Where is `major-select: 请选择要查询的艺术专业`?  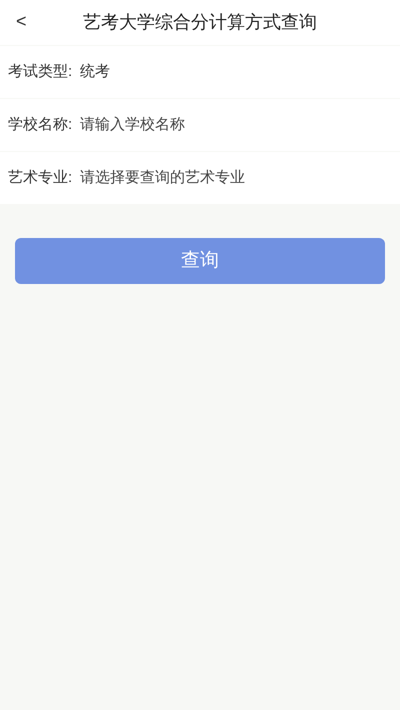
major-select: 请选择要查询的艺术专业 is located at coordinates (163, 178).